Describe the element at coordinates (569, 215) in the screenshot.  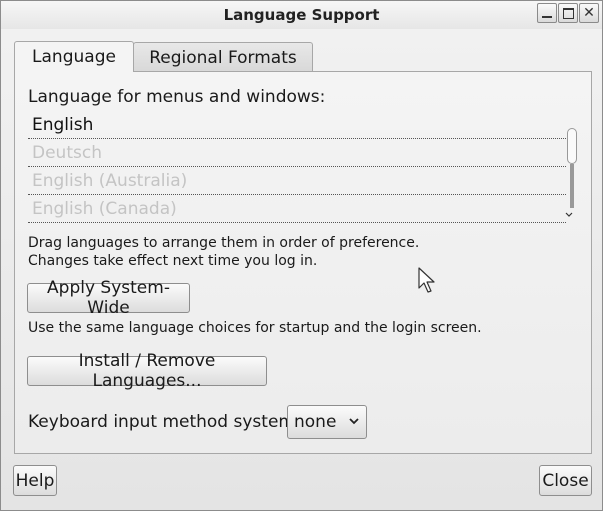
I see `scroll-down-icon` at that location.